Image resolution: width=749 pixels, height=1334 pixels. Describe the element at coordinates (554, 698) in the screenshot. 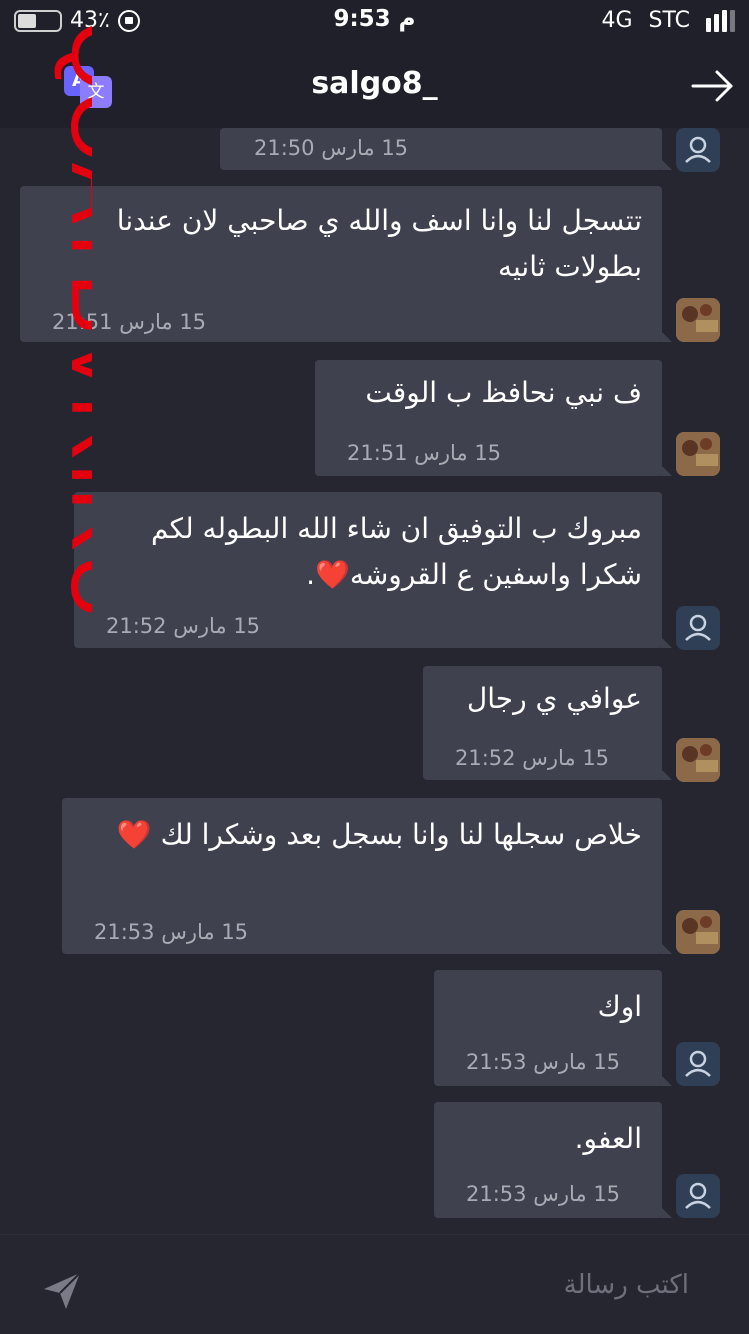

I see `message-text: عوافي ي رجال` at that location.